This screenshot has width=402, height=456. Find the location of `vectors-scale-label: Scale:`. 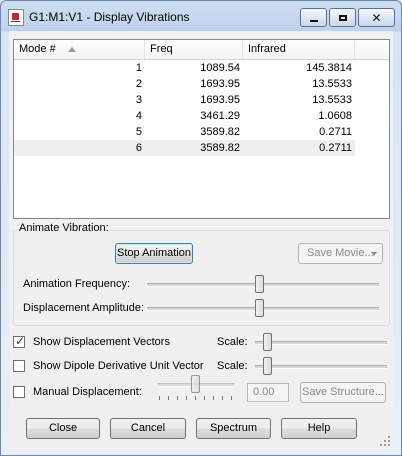

vectors-scale-label: Scale: is located at coordinates (232, 342).